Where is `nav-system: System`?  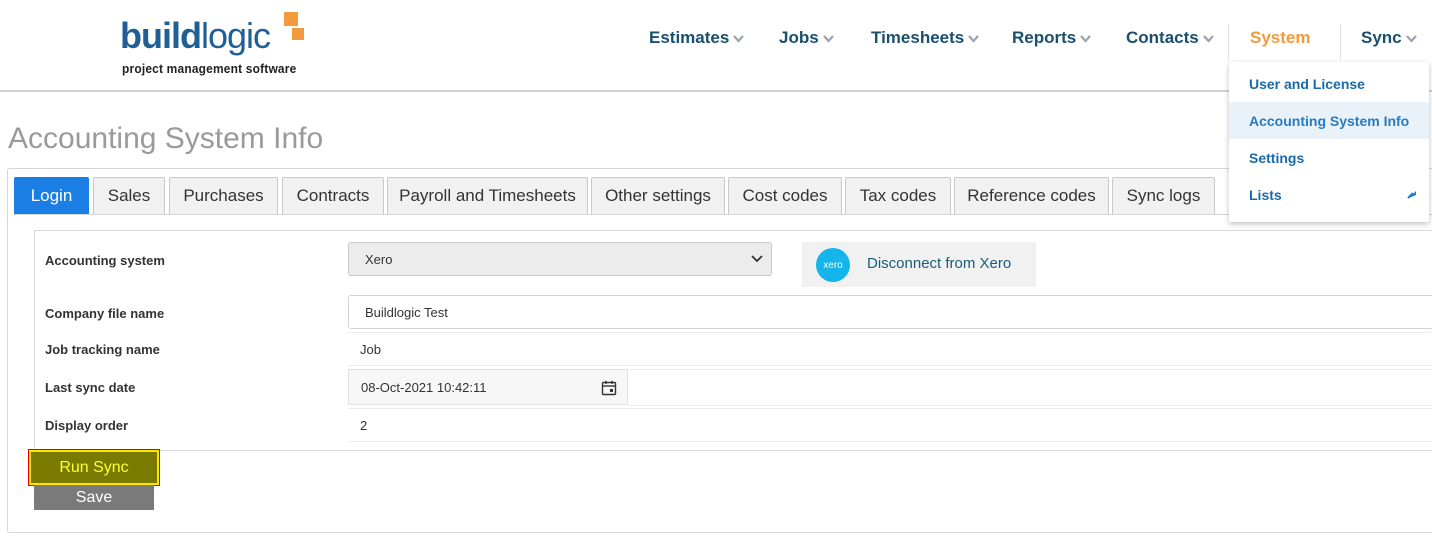 nav-system: System is located at coordinates (1280, 38).